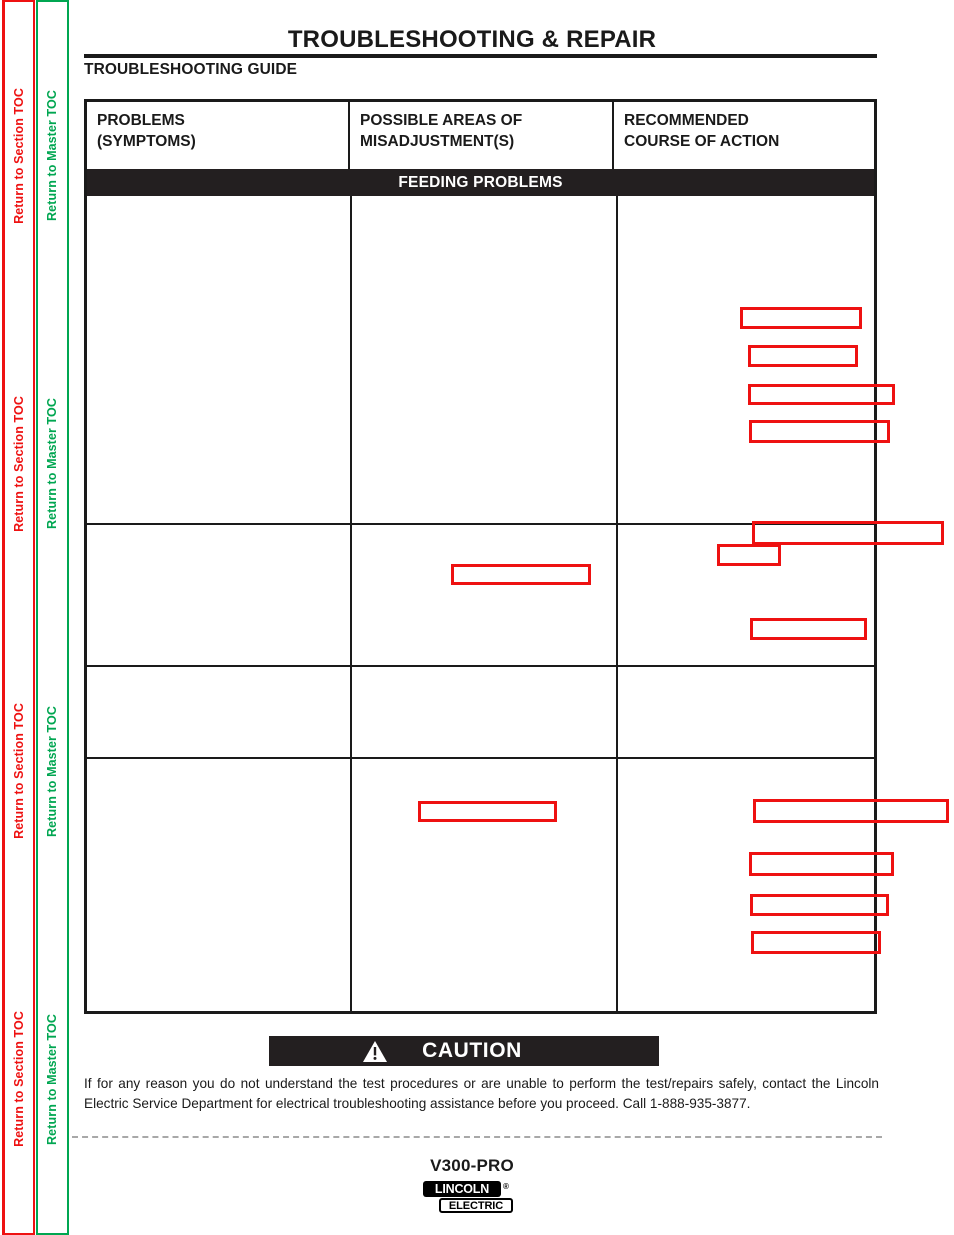  I want to click on column-header-misadjustments: POSSIBLE AREAS OF MISADJUSTMENT(S), so click(482, 135).